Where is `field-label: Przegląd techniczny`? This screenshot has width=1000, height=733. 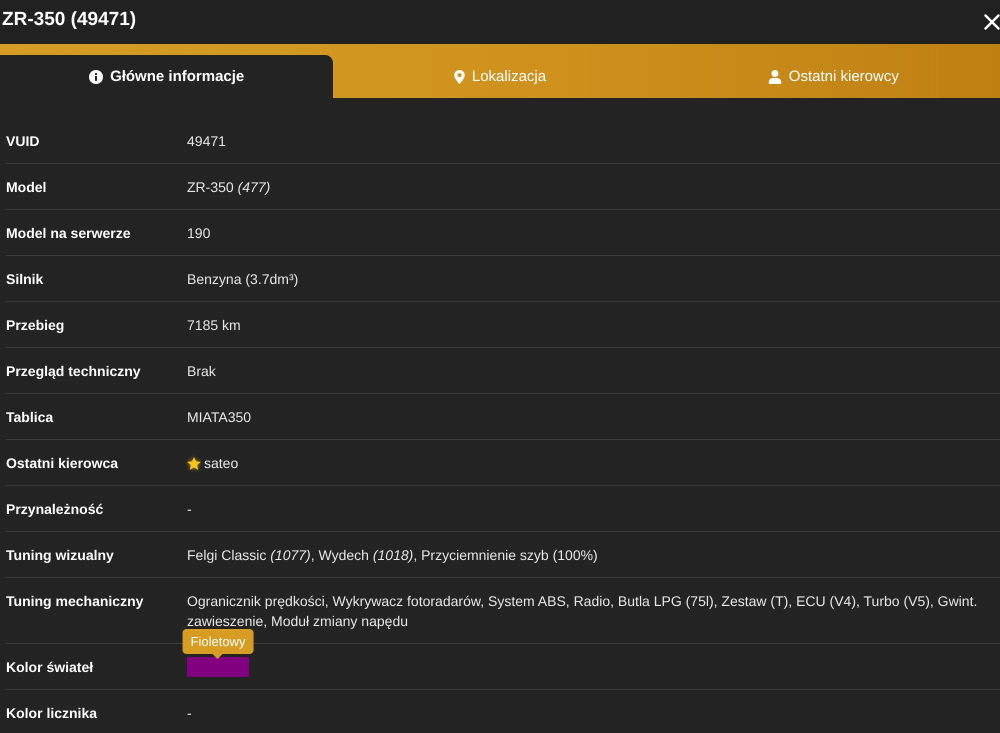
field-label: Przegląd techniczny is located at coordinates (74, 371).